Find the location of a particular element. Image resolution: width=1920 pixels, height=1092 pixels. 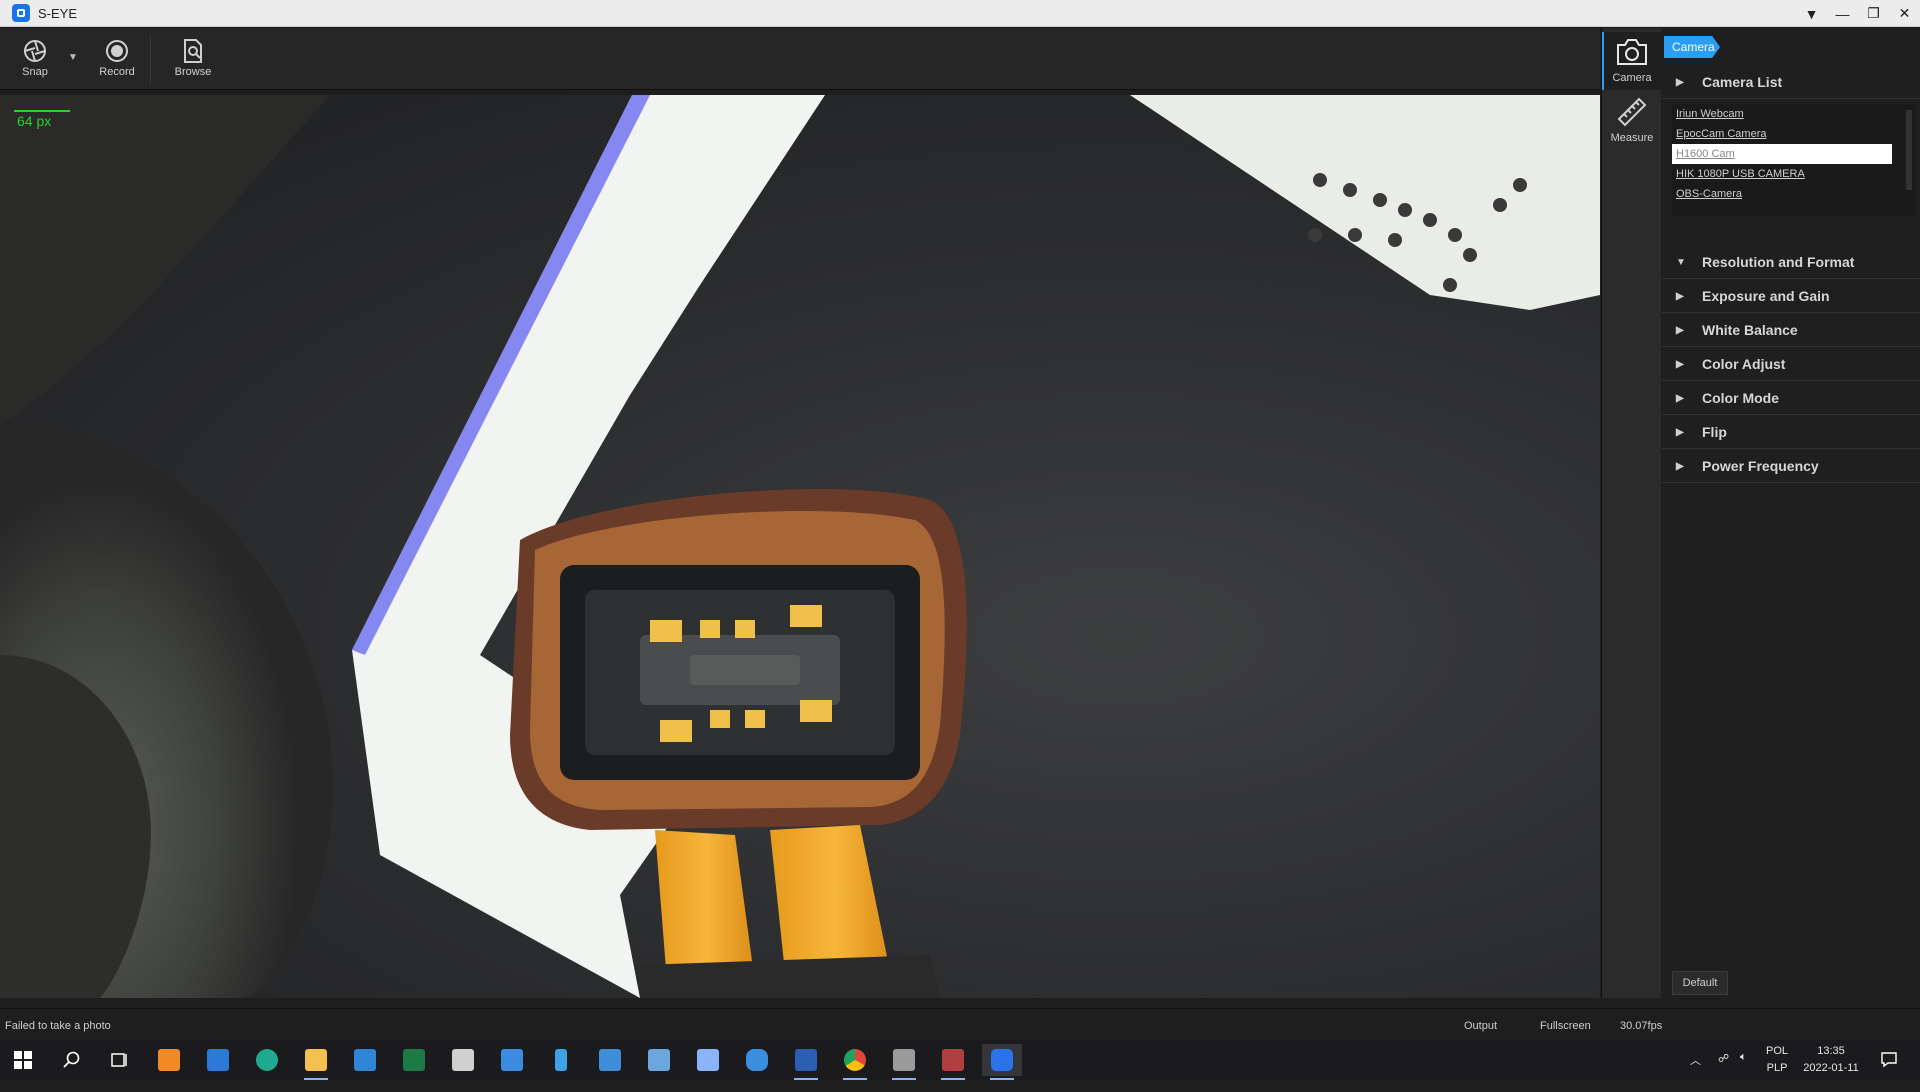

task-view-icon is located at coordinates (119, 1060).